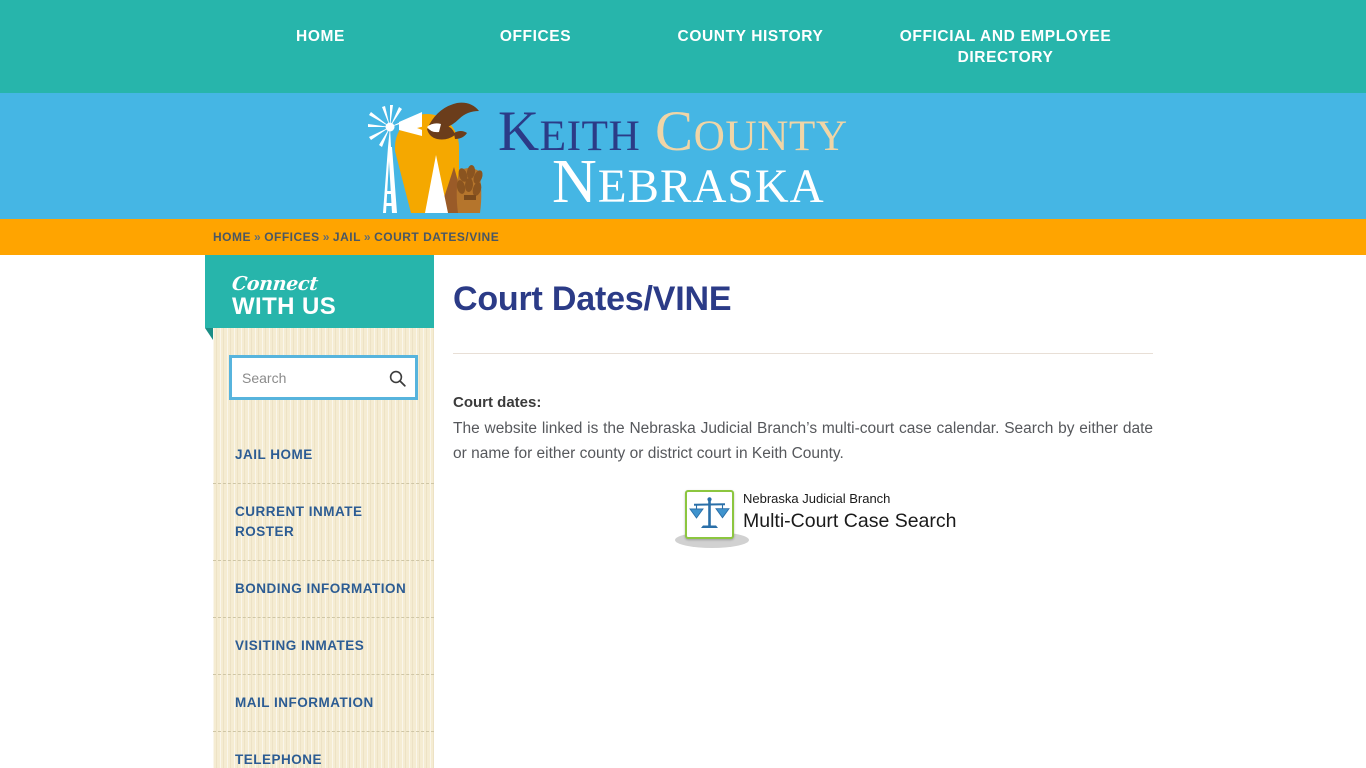 This screenshot has width=1366, height=768. I want to click on sidebar-item-label: JAIL HOME, so click(274, 454).